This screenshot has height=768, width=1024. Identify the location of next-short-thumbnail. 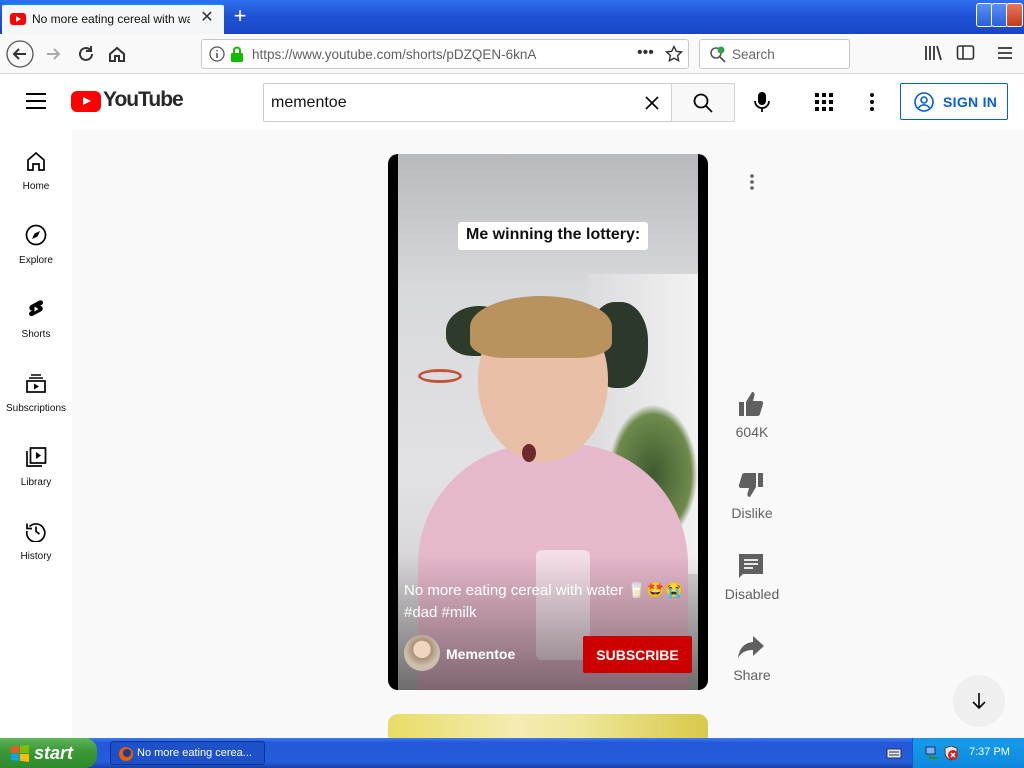
(548, 726).